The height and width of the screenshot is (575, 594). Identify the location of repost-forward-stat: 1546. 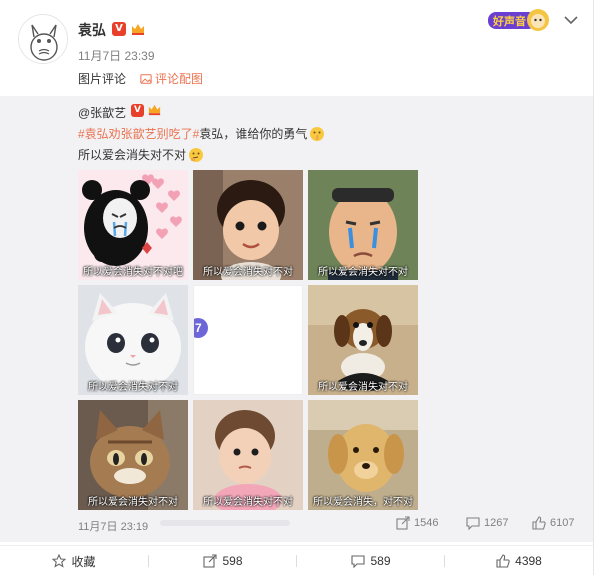
(417, 523).